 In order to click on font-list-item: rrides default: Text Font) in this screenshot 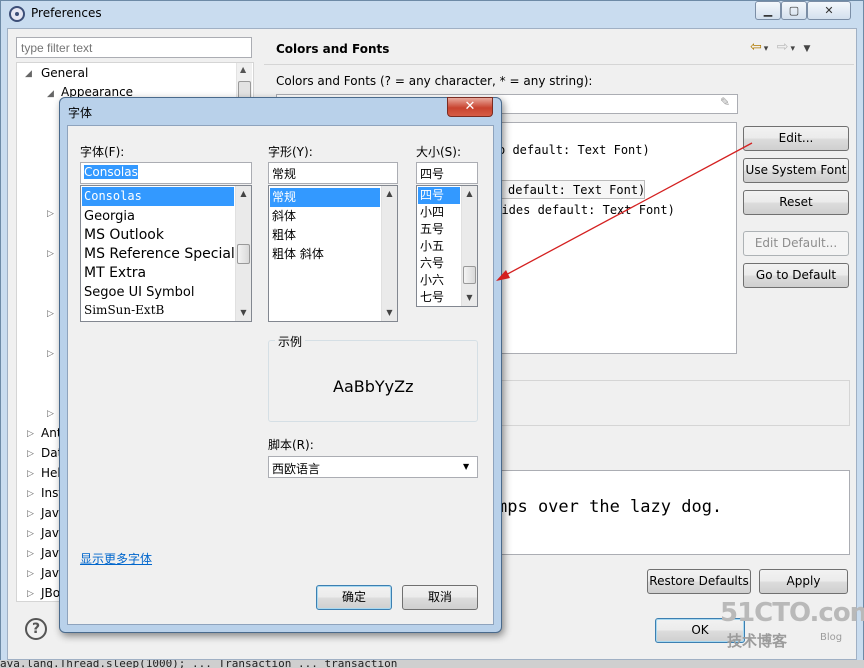, I will do `click(581, 210)`.